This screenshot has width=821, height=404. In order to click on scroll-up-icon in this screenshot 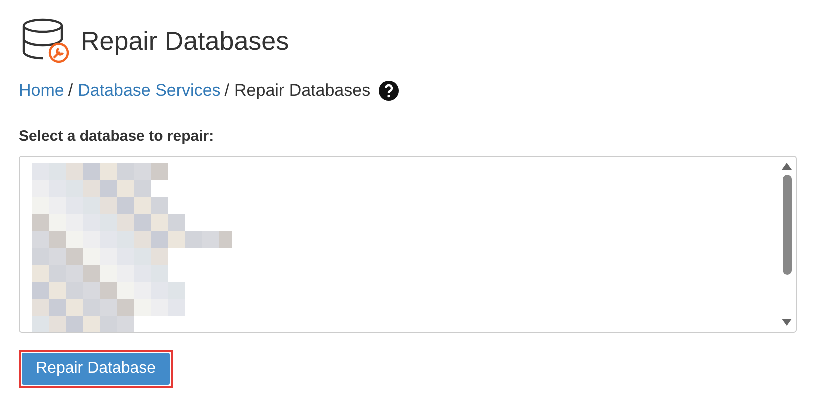, I will do `click(787, 166)`.